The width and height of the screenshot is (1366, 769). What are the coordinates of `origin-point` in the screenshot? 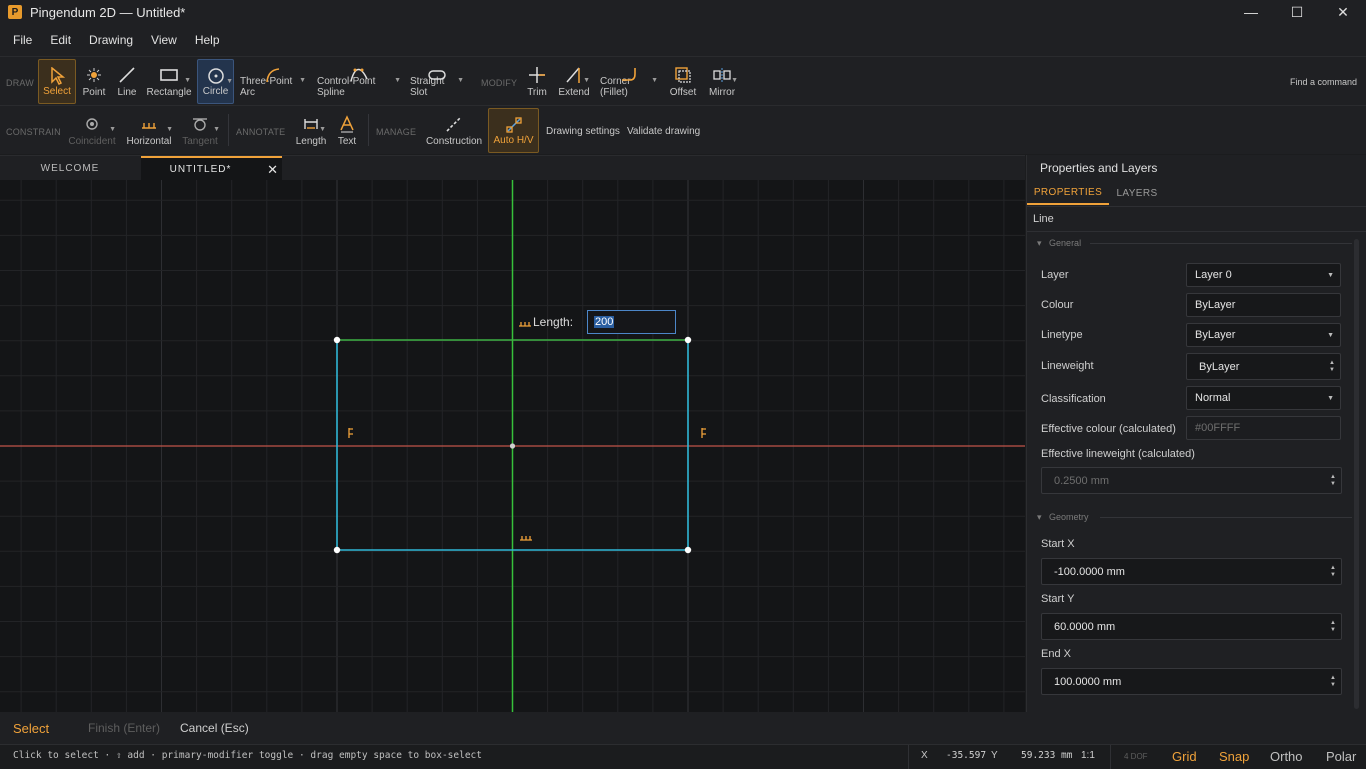 It's located at (512, 446).